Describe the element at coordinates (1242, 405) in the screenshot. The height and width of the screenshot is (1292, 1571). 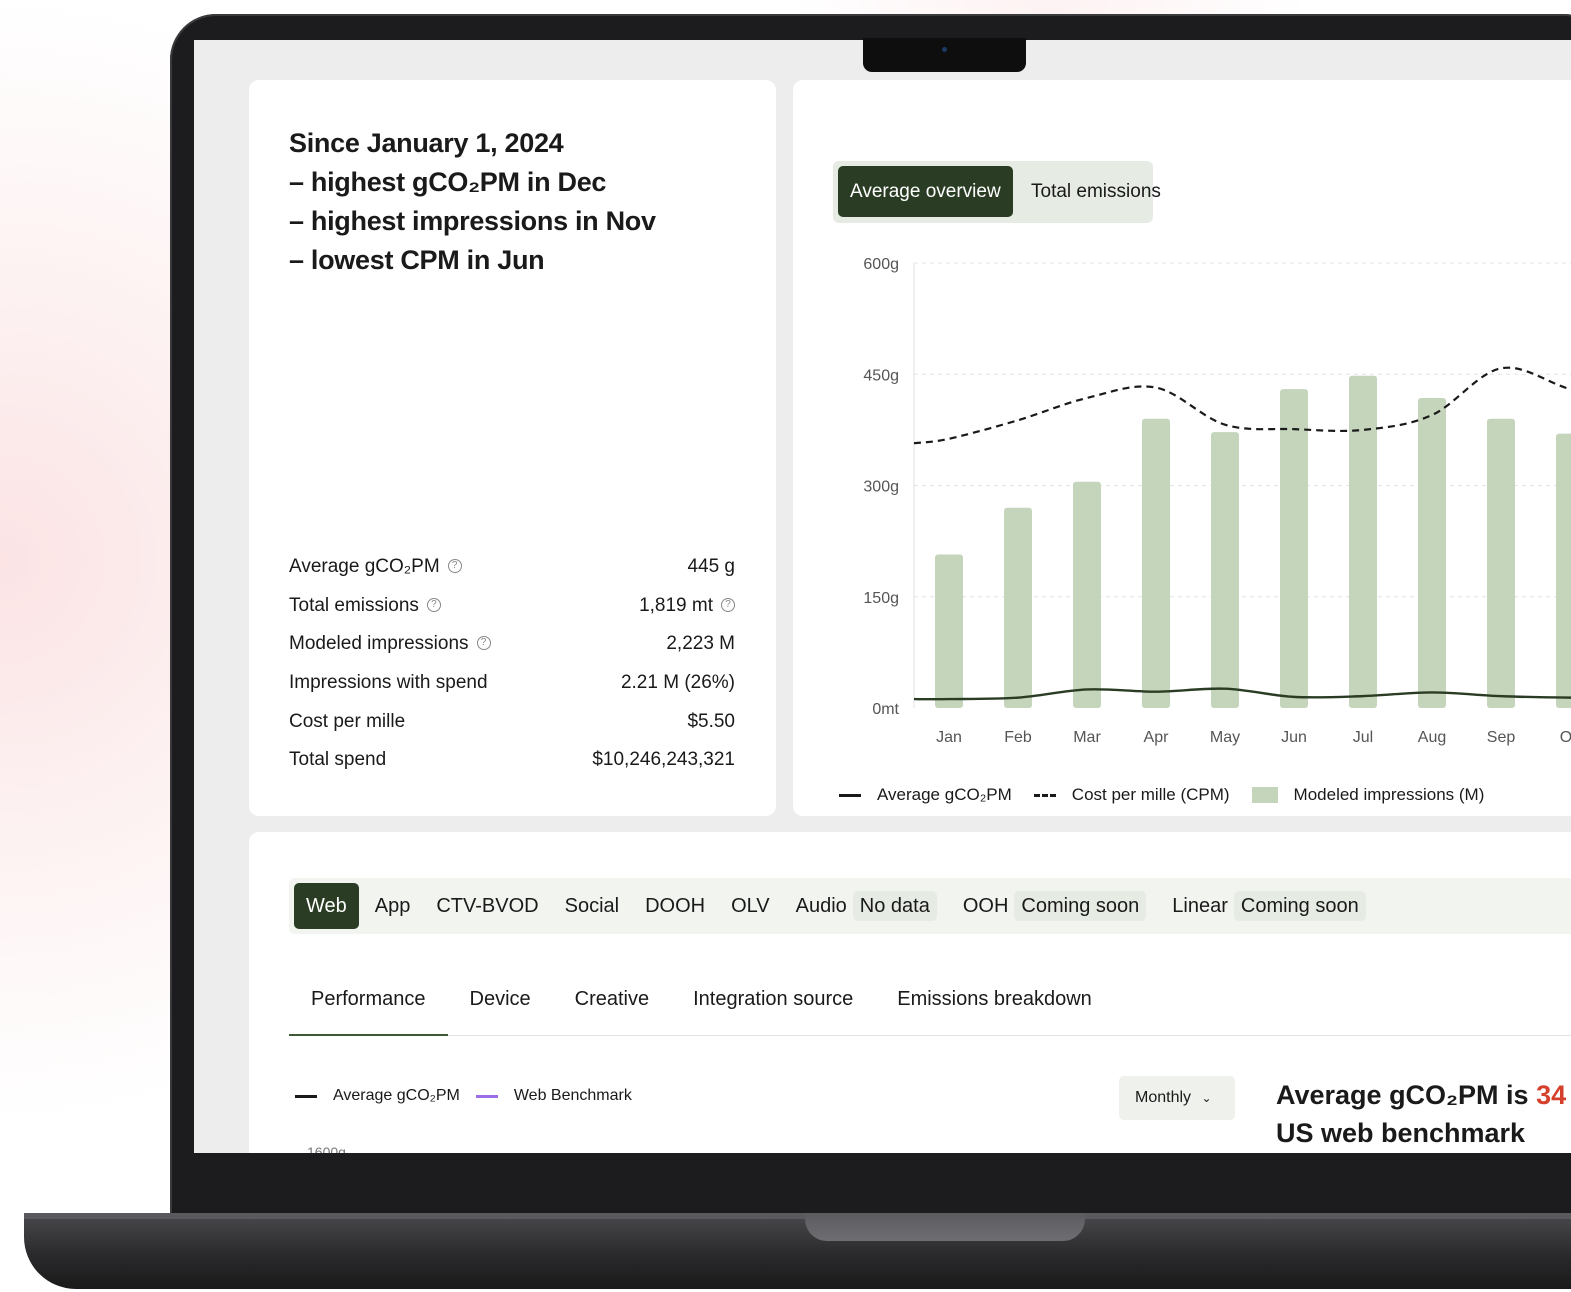
I see `series-line-cpm` at that location.